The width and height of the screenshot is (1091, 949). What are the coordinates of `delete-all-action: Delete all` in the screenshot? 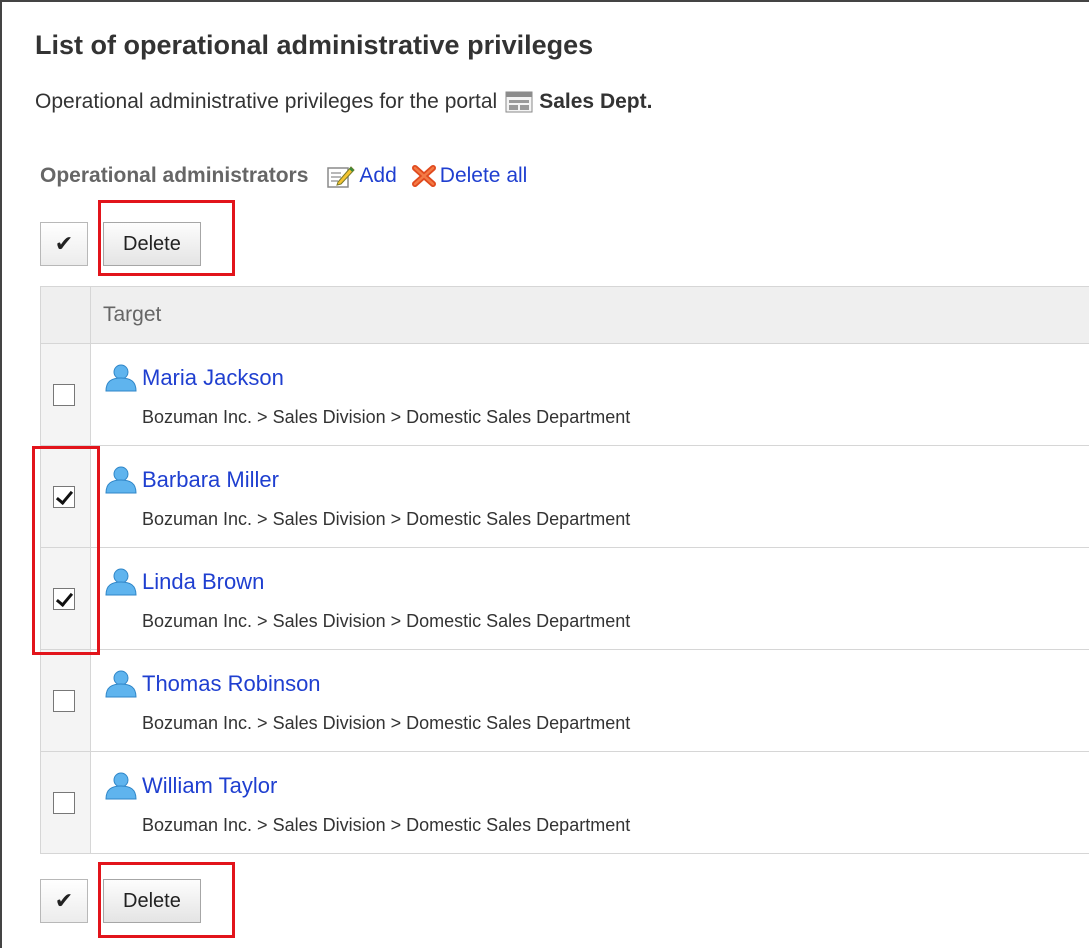 It's located at (469, 176).